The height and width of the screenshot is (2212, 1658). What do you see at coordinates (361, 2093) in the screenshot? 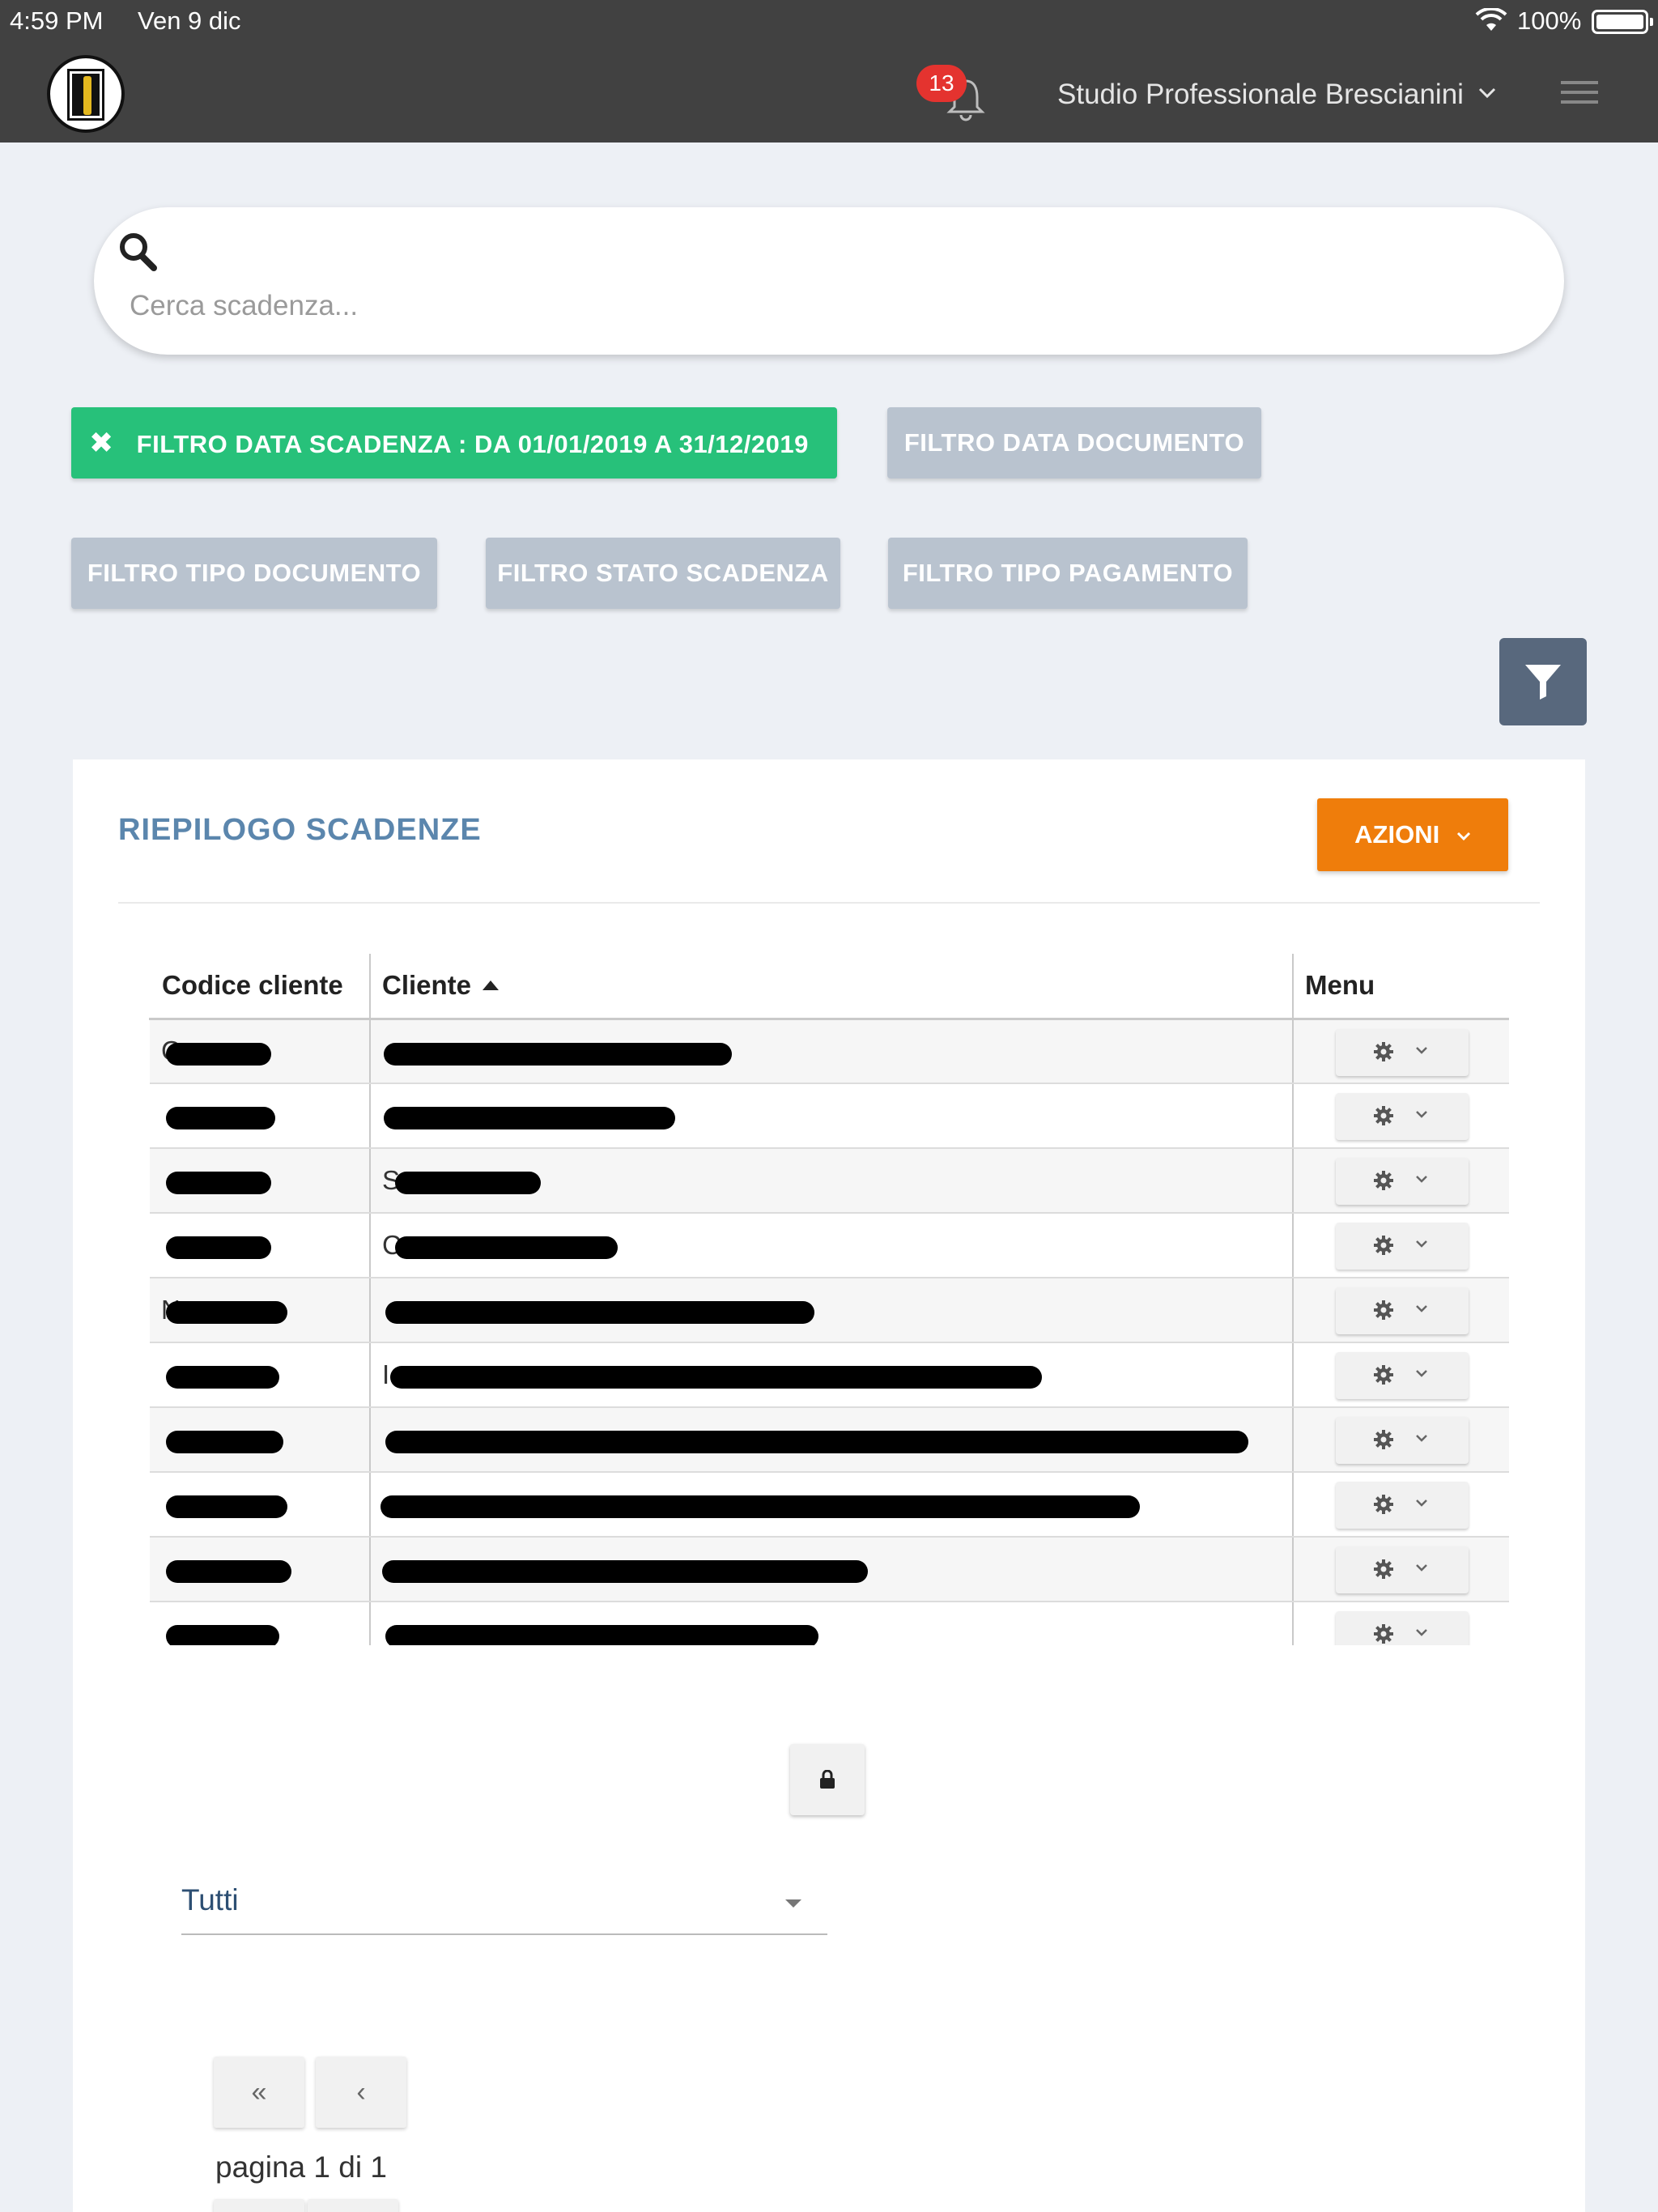
I see `prev-page-button: ‹` at bounding box center [361, 2093].